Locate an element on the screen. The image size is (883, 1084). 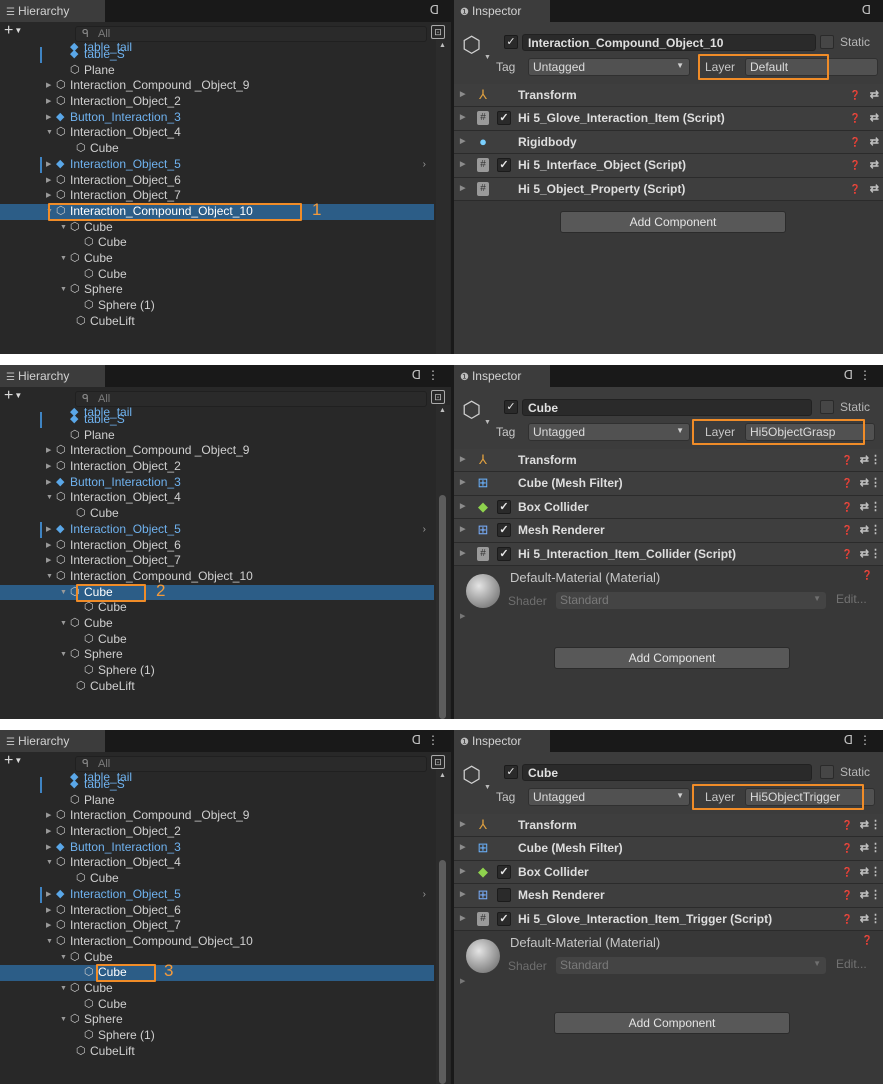
component-header: ▶ ⊞ ✓ Mesh Renderer ❓ ⇄ ⋮ is located at coordinates (668, 531).